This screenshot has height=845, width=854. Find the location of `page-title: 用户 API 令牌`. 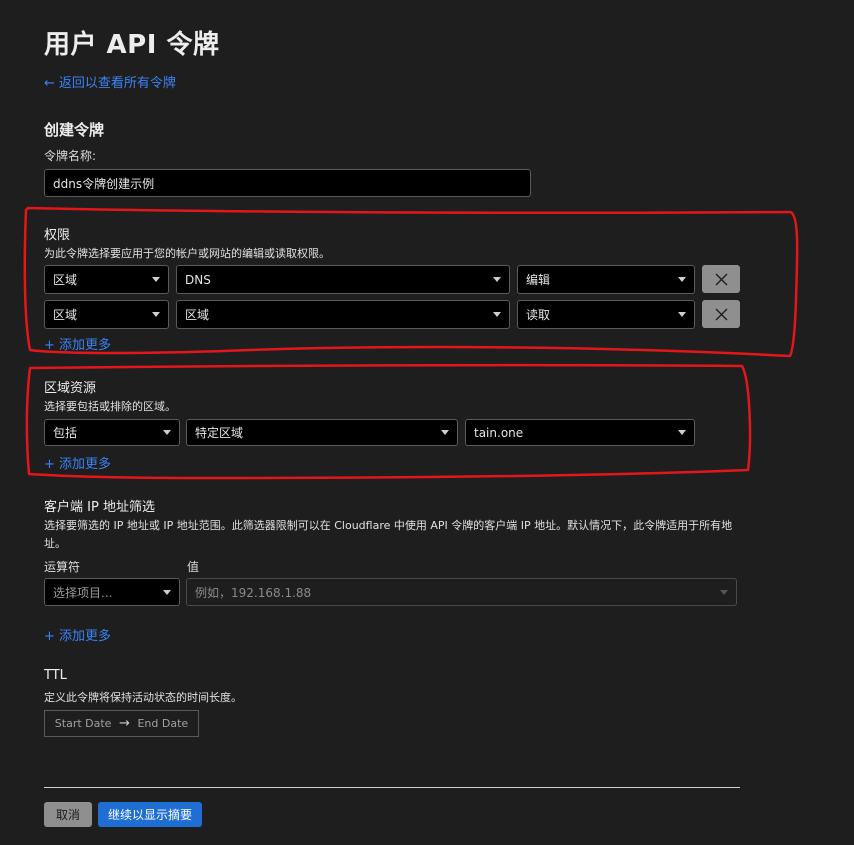

page-title: 用户 API 令牌 is located at coordinates (132, 45).